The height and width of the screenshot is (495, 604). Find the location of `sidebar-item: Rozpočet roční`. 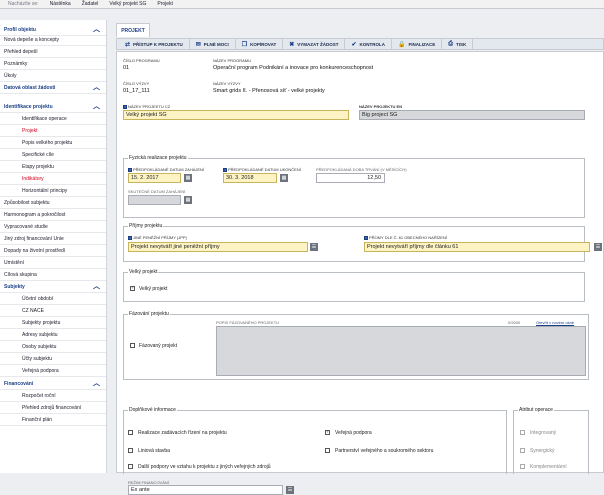

sidebar-item: Rozpočet roční is located at coordinates (53, 396).